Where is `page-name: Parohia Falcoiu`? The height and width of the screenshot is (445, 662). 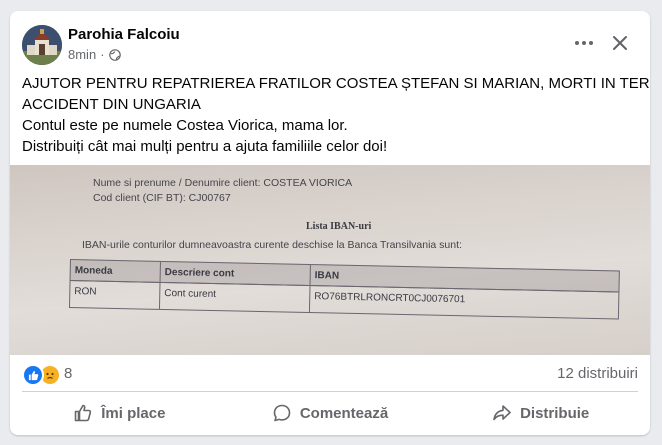
page-name: Parohia Falcoiu is located at coordinates (124, 34).